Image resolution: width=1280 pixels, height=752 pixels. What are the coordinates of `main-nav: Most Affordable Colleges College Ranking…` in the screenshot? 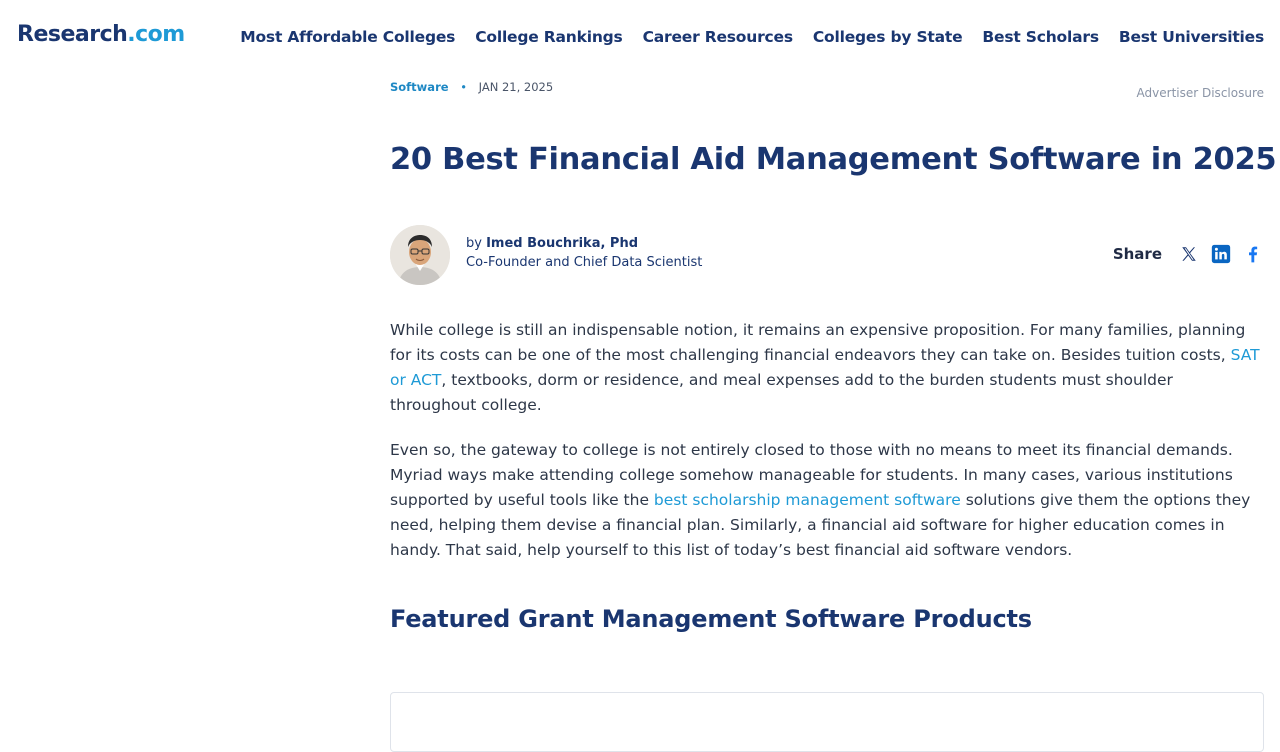 It's located at (752, 37).